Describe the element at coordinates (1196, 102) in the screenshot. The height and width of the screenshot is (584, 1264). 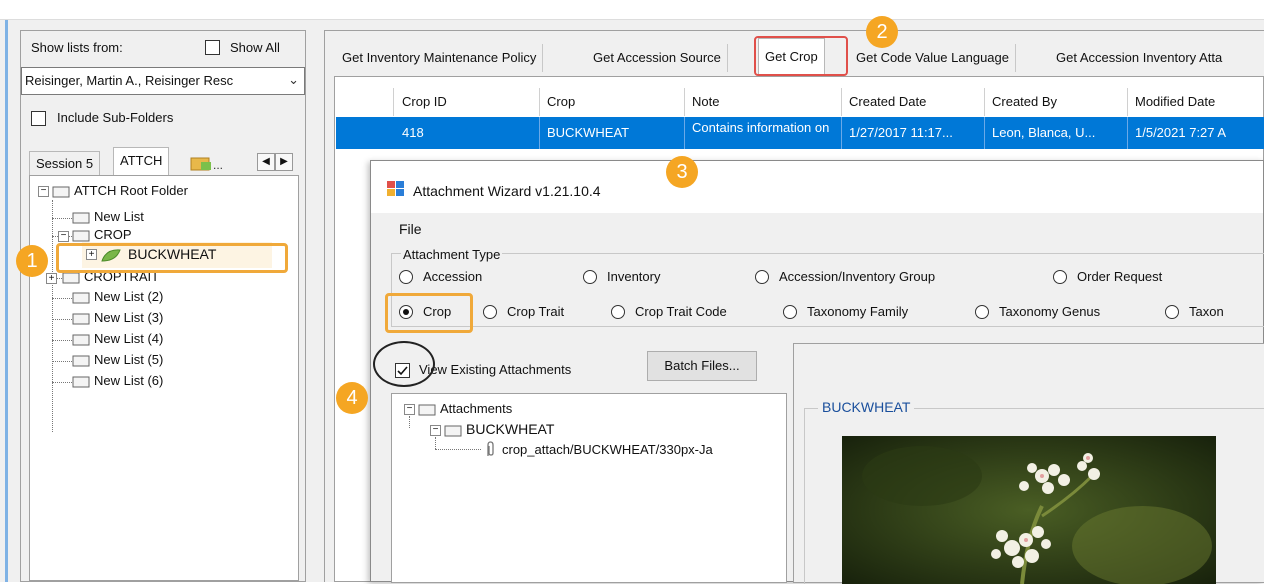
I see `col-header-modified-date: Modified Date` at that location.